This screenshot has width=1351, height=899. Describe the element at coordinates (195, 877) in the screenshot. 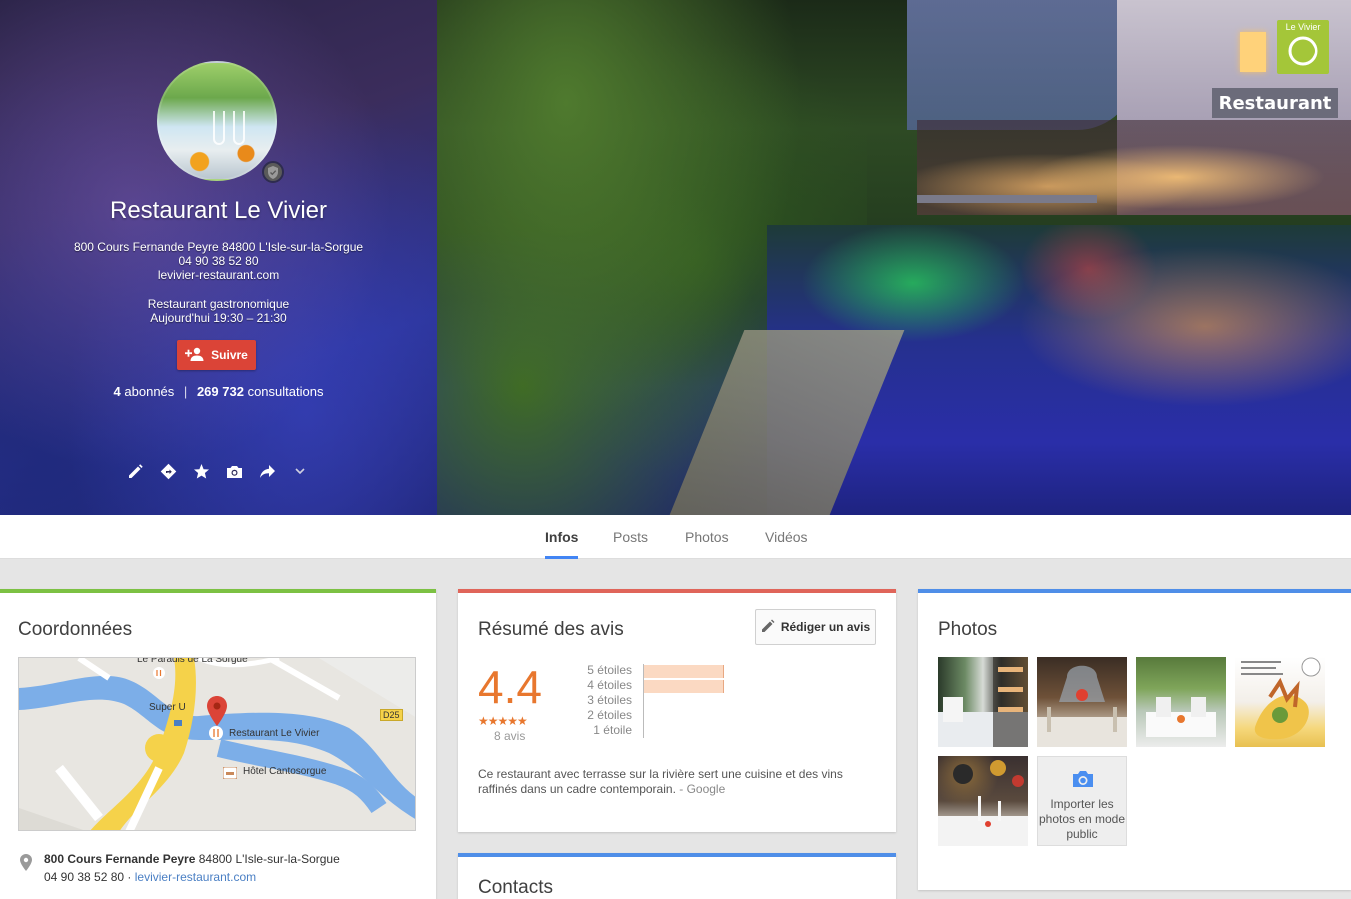

I see `website-link: levivier-restaurant.com` at that location.